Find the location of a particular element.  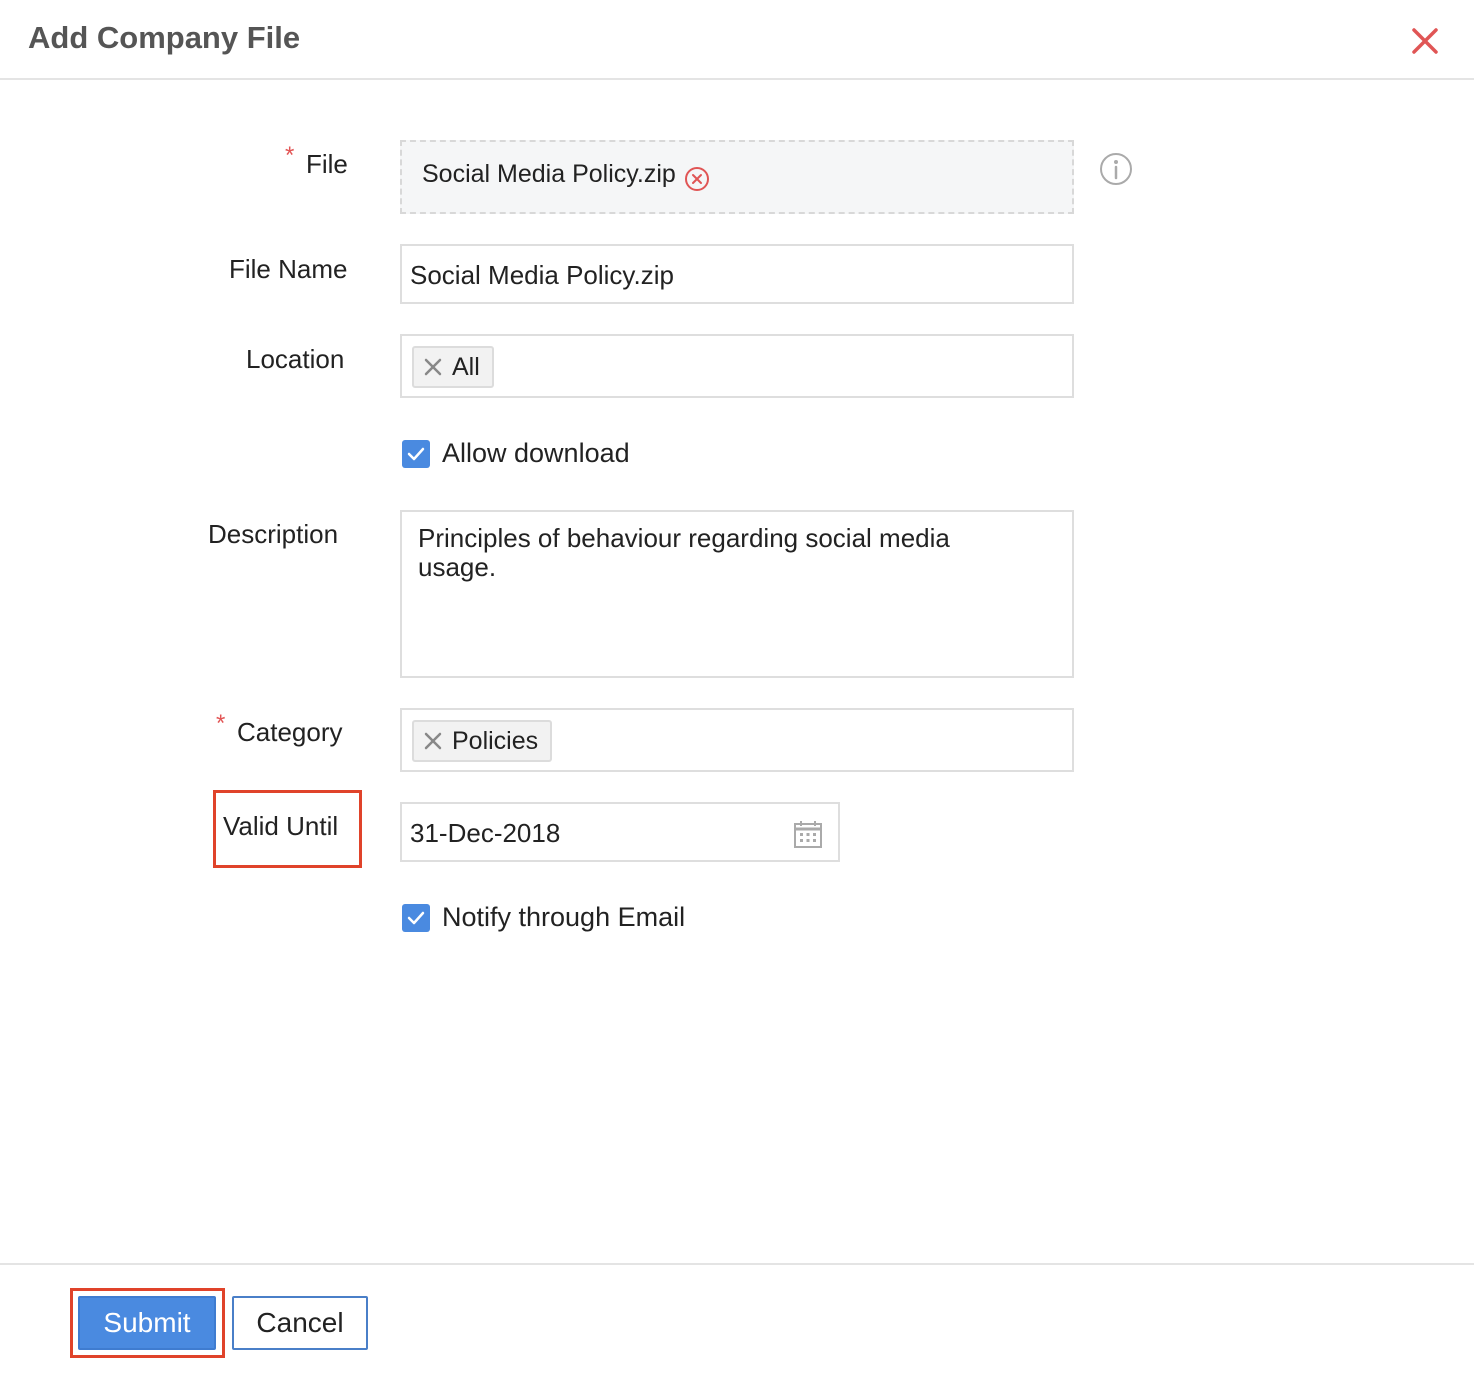

submit-button: Submit is located at coordinates (147, 1323).